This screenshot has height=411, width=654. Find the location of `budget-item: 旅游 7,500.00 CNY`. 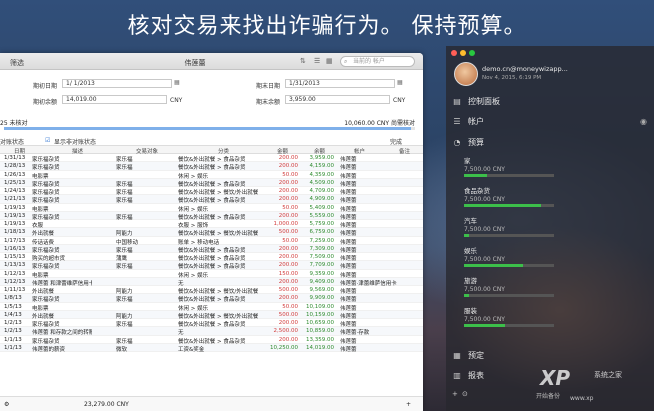

budget-item: 旅游 7,500.00 CNY is located at coordinates (514, 286).